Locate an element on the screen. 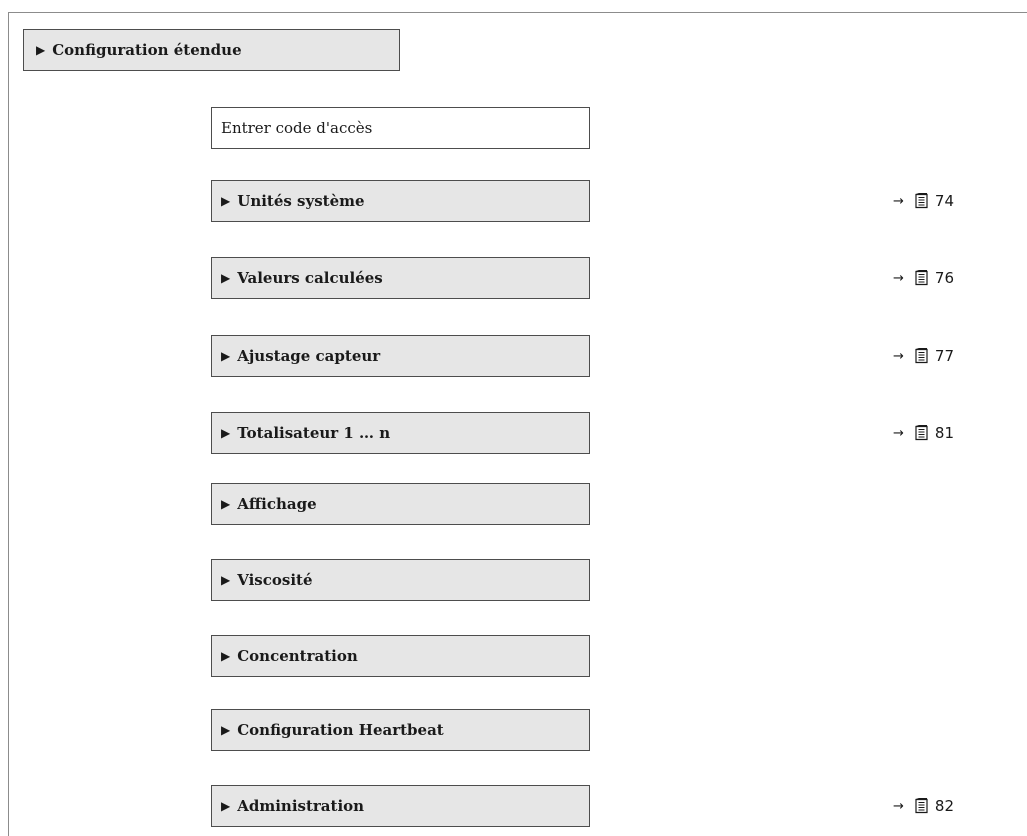 This screenshot has height=836, width=1027. submenu-configuration-heartbeat: ▶ Configuration Heartbeat is located at coordinates (400, 730).